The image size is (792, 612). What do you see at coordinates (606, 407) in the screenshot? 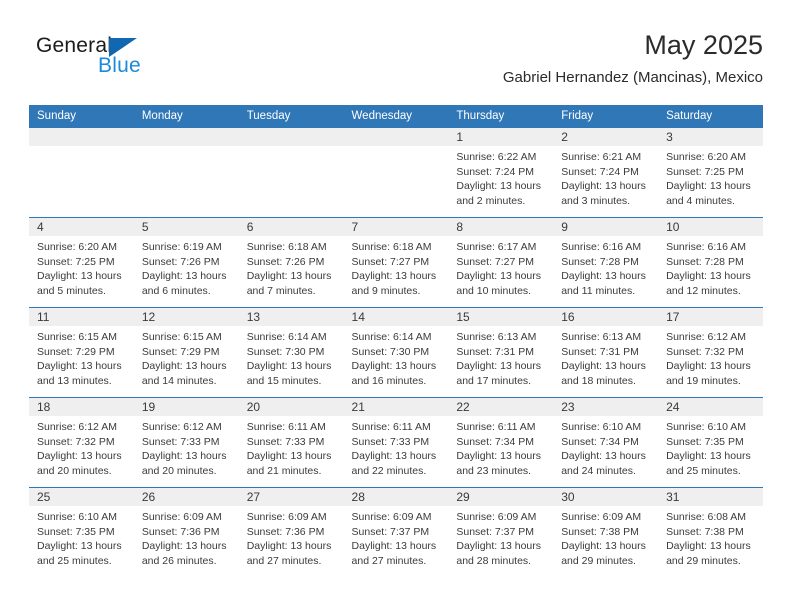
I see `day-number: 23` at bounding box center [606, 407].